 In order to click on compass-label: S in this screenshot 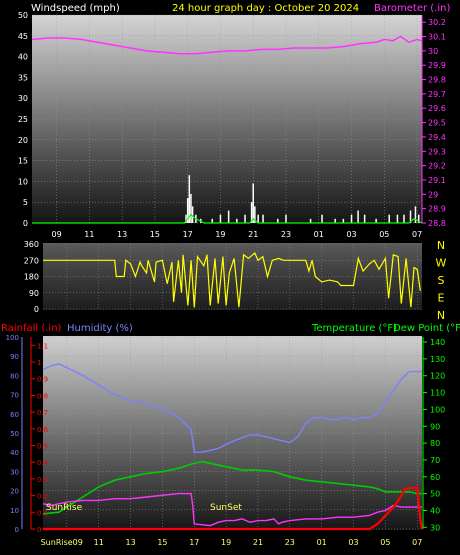, I will do `click(441, 280)`.